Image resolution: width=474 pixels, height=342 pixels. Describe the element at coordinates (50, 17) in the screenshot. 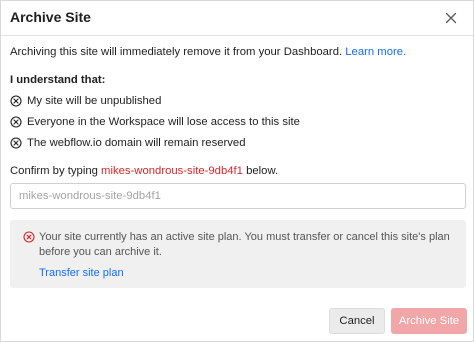

I see `dialog-title: Archive Site` at that location.